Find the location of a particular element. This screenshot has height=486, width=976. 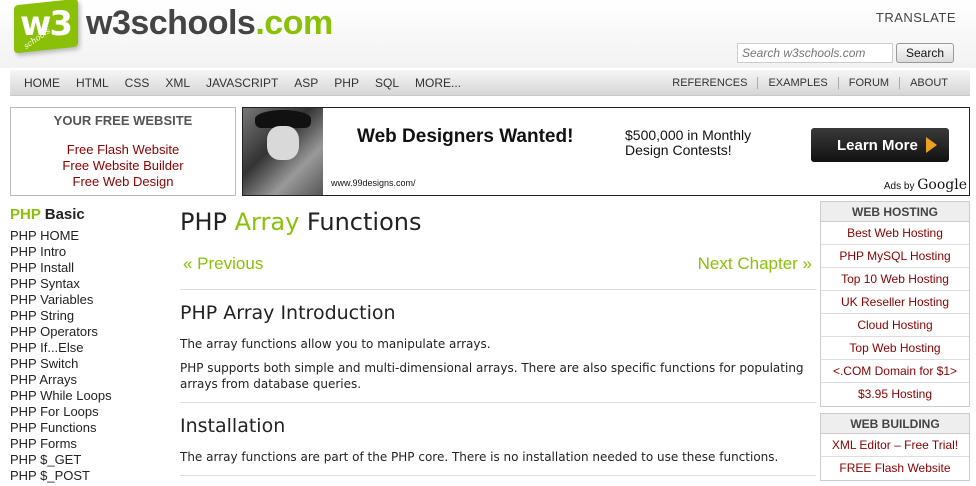

previous-link: « Previous is located at coordinates (223, 264).